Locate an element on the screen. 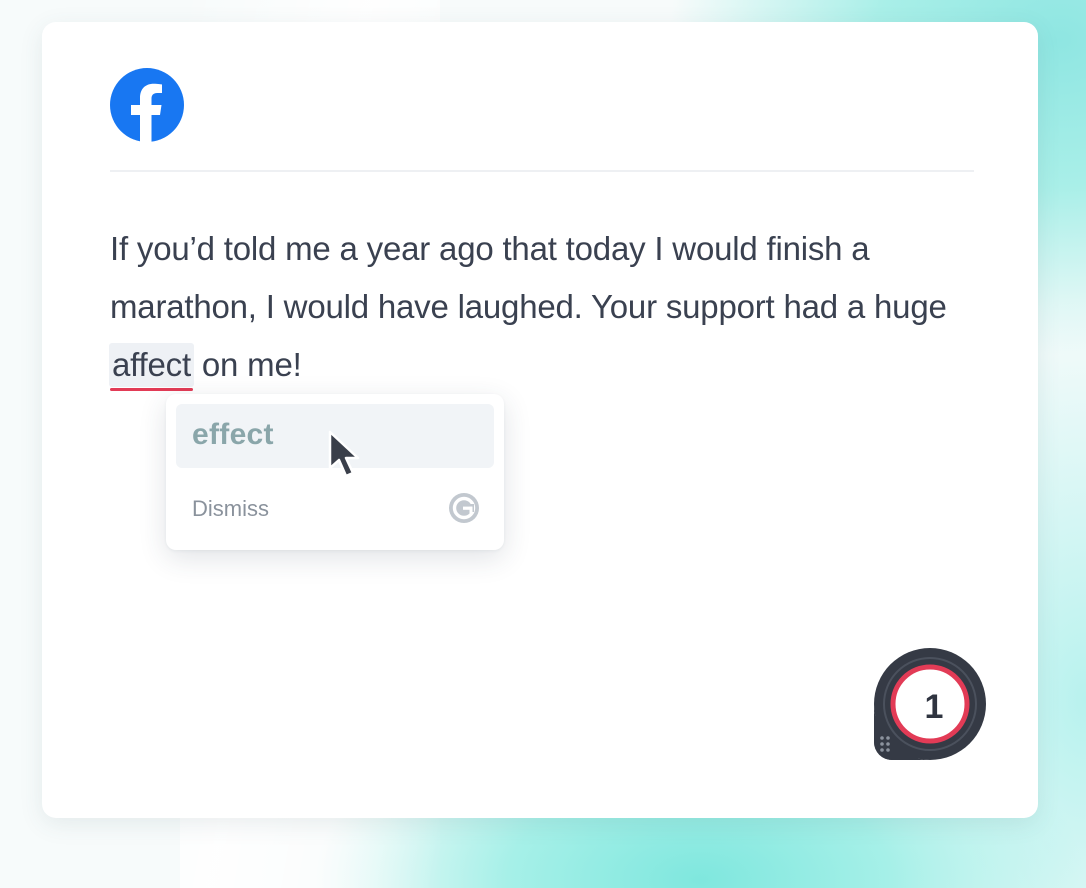  suggestion-popup: effect Dismiss is located at coordinates (335, 472).